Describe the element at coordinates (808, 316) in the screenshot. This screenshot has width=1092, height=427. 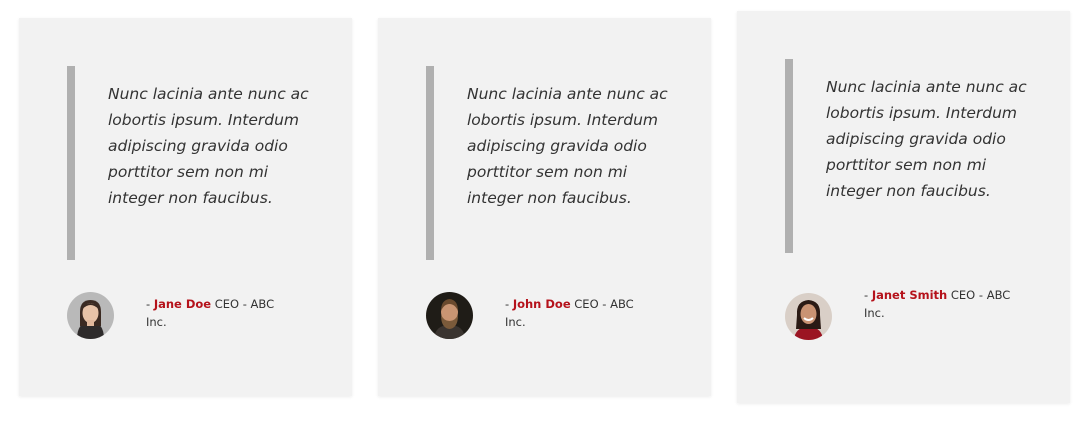
I see `avatar-janet-smith` at that location.